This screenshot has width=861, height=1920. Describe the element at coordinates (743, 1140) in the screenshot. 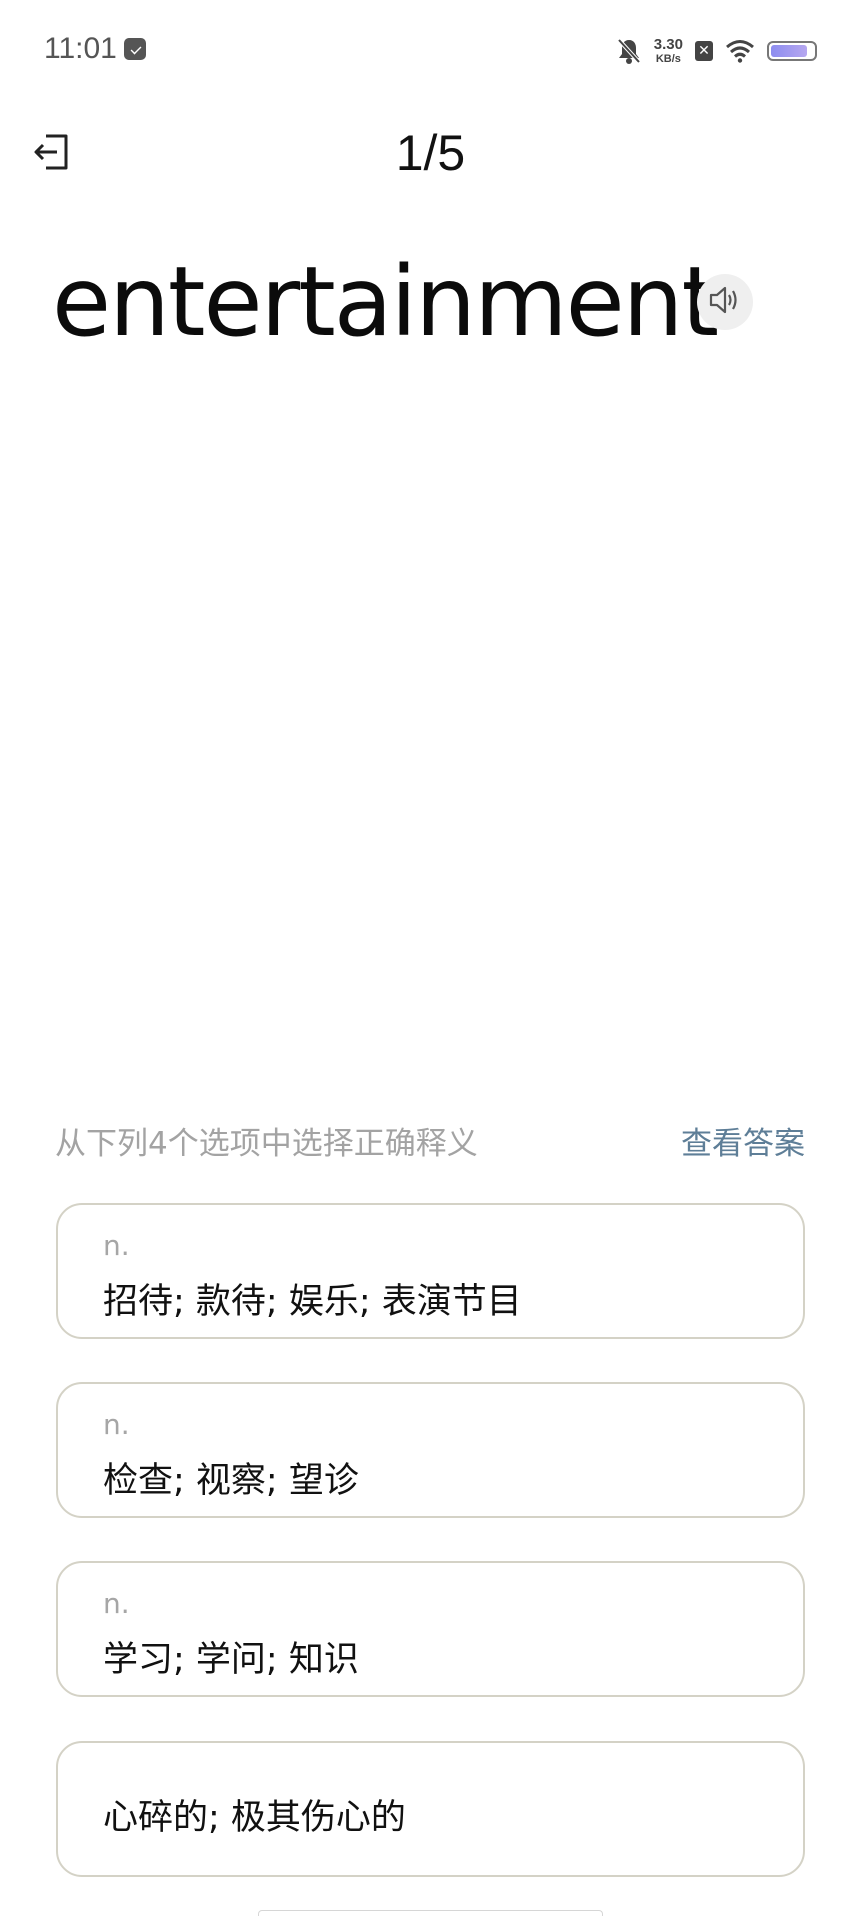

I see `view-answer-link: 查看答案` at that location.